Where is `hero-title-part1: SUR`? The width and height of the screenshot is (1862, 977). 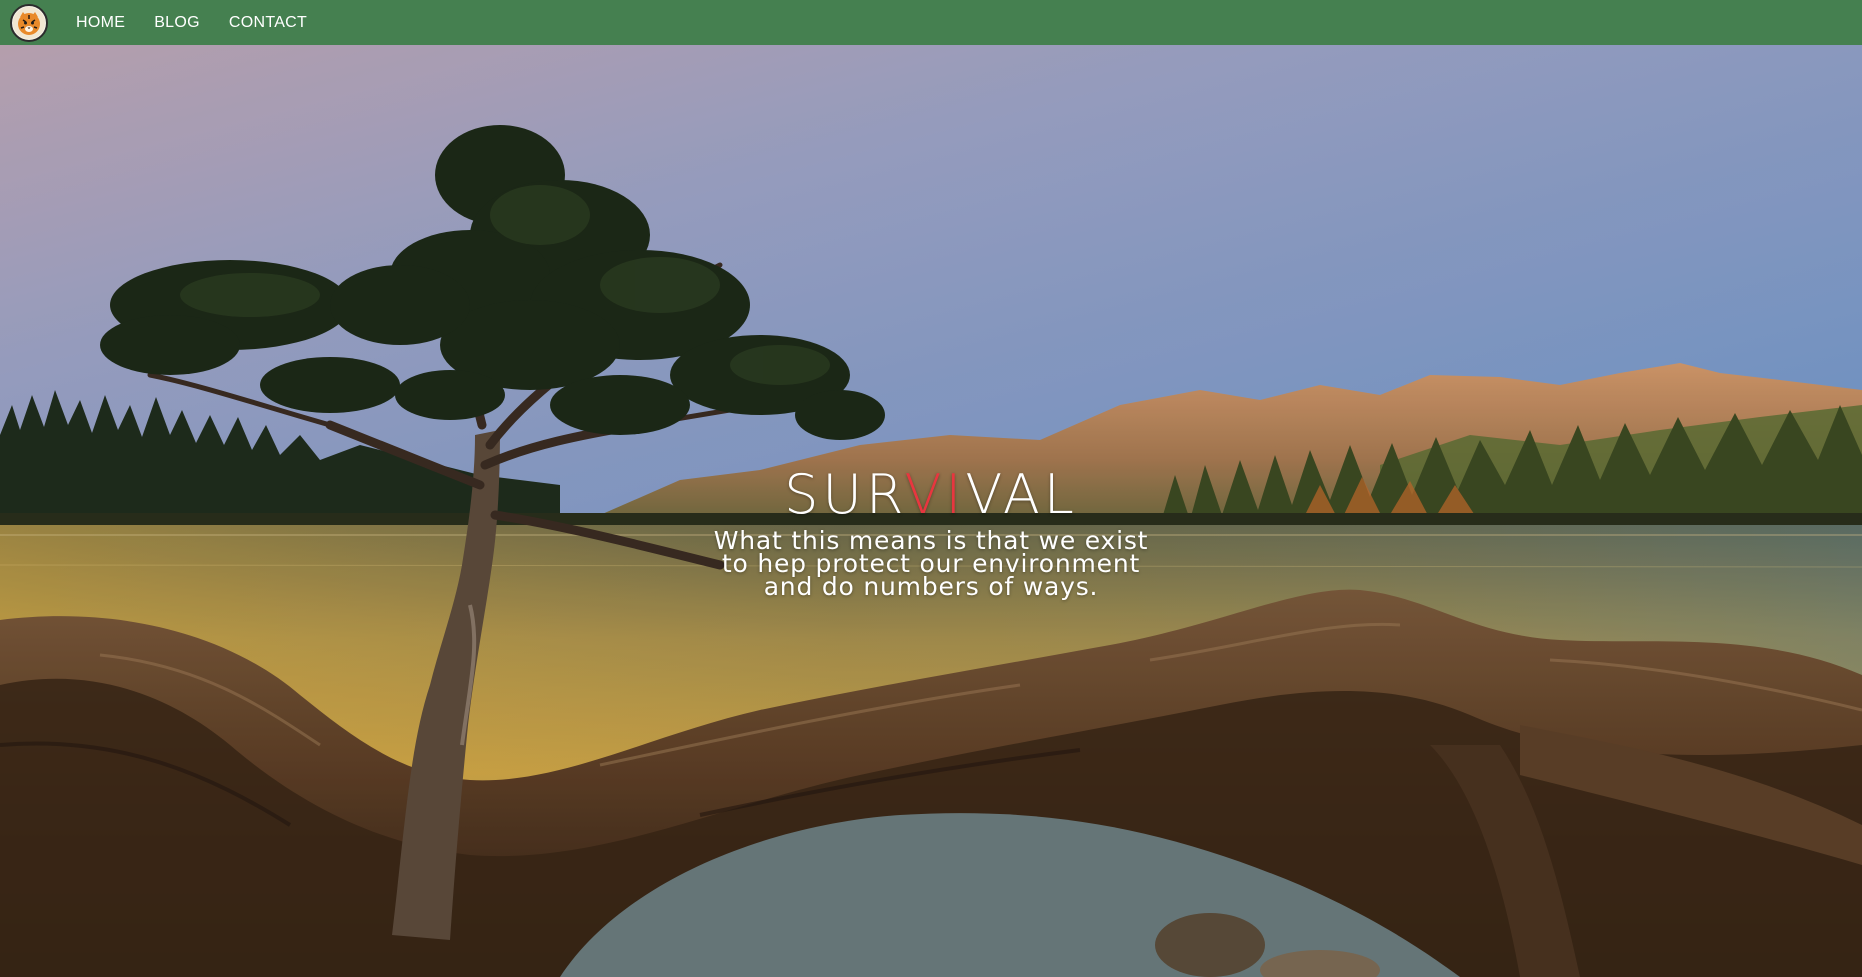 hero-title-part1: SUR is located at coordinates (844, 494).